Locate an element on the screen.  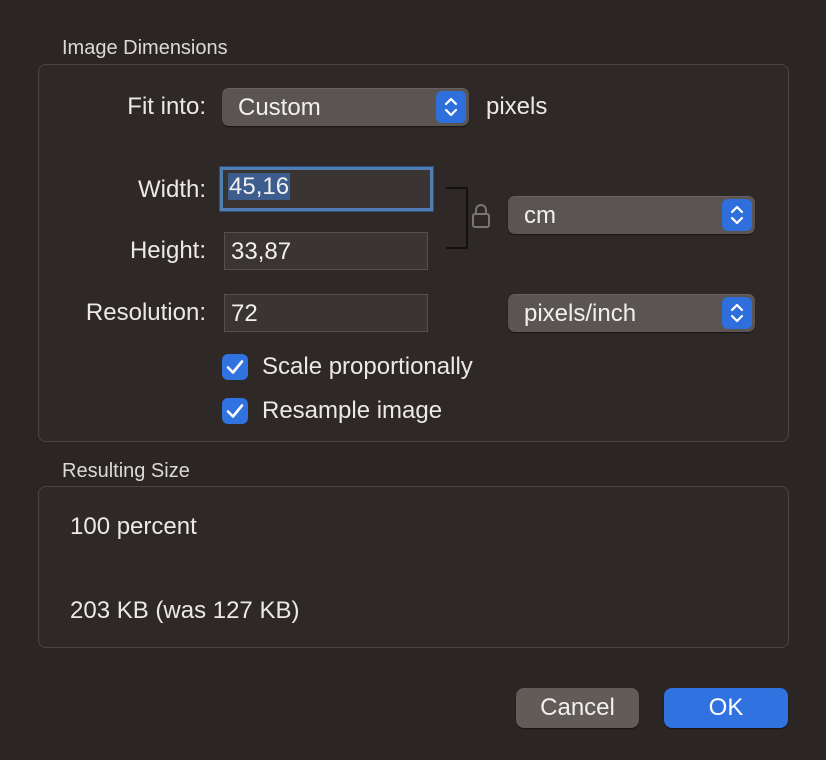
link-bracket is located at coordinates (457, 218).